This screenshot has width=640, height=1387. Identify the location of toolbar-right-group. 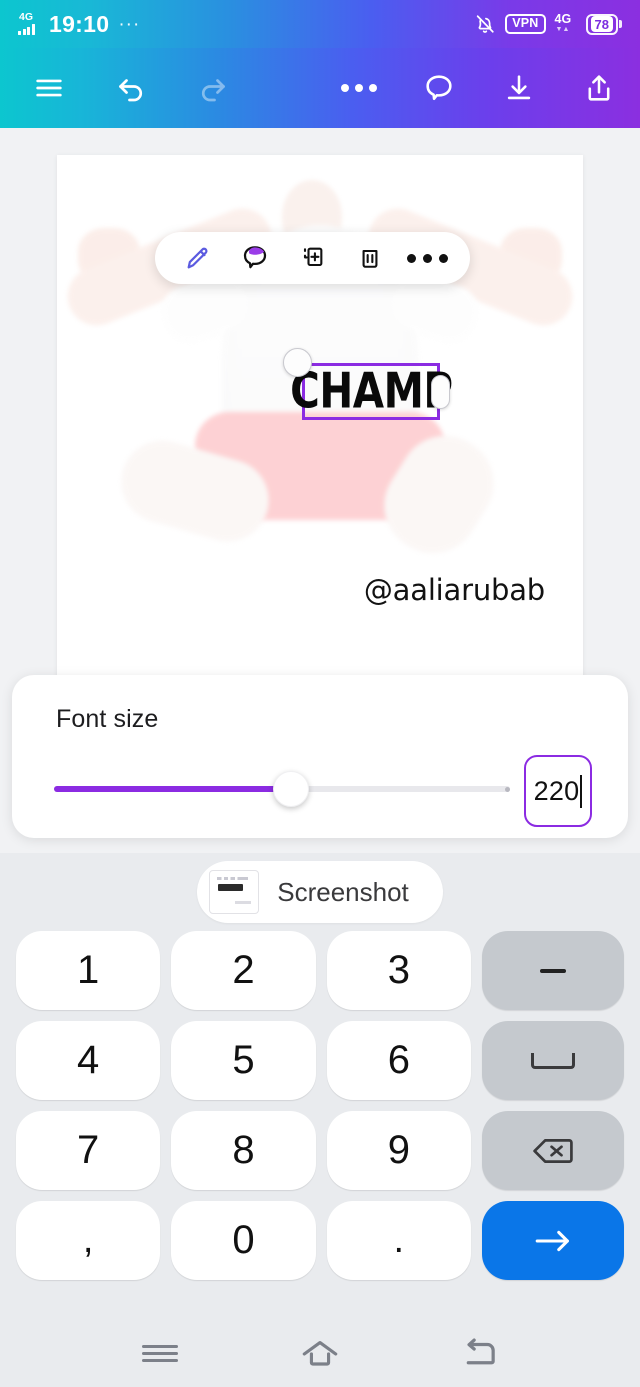
(484, 88).